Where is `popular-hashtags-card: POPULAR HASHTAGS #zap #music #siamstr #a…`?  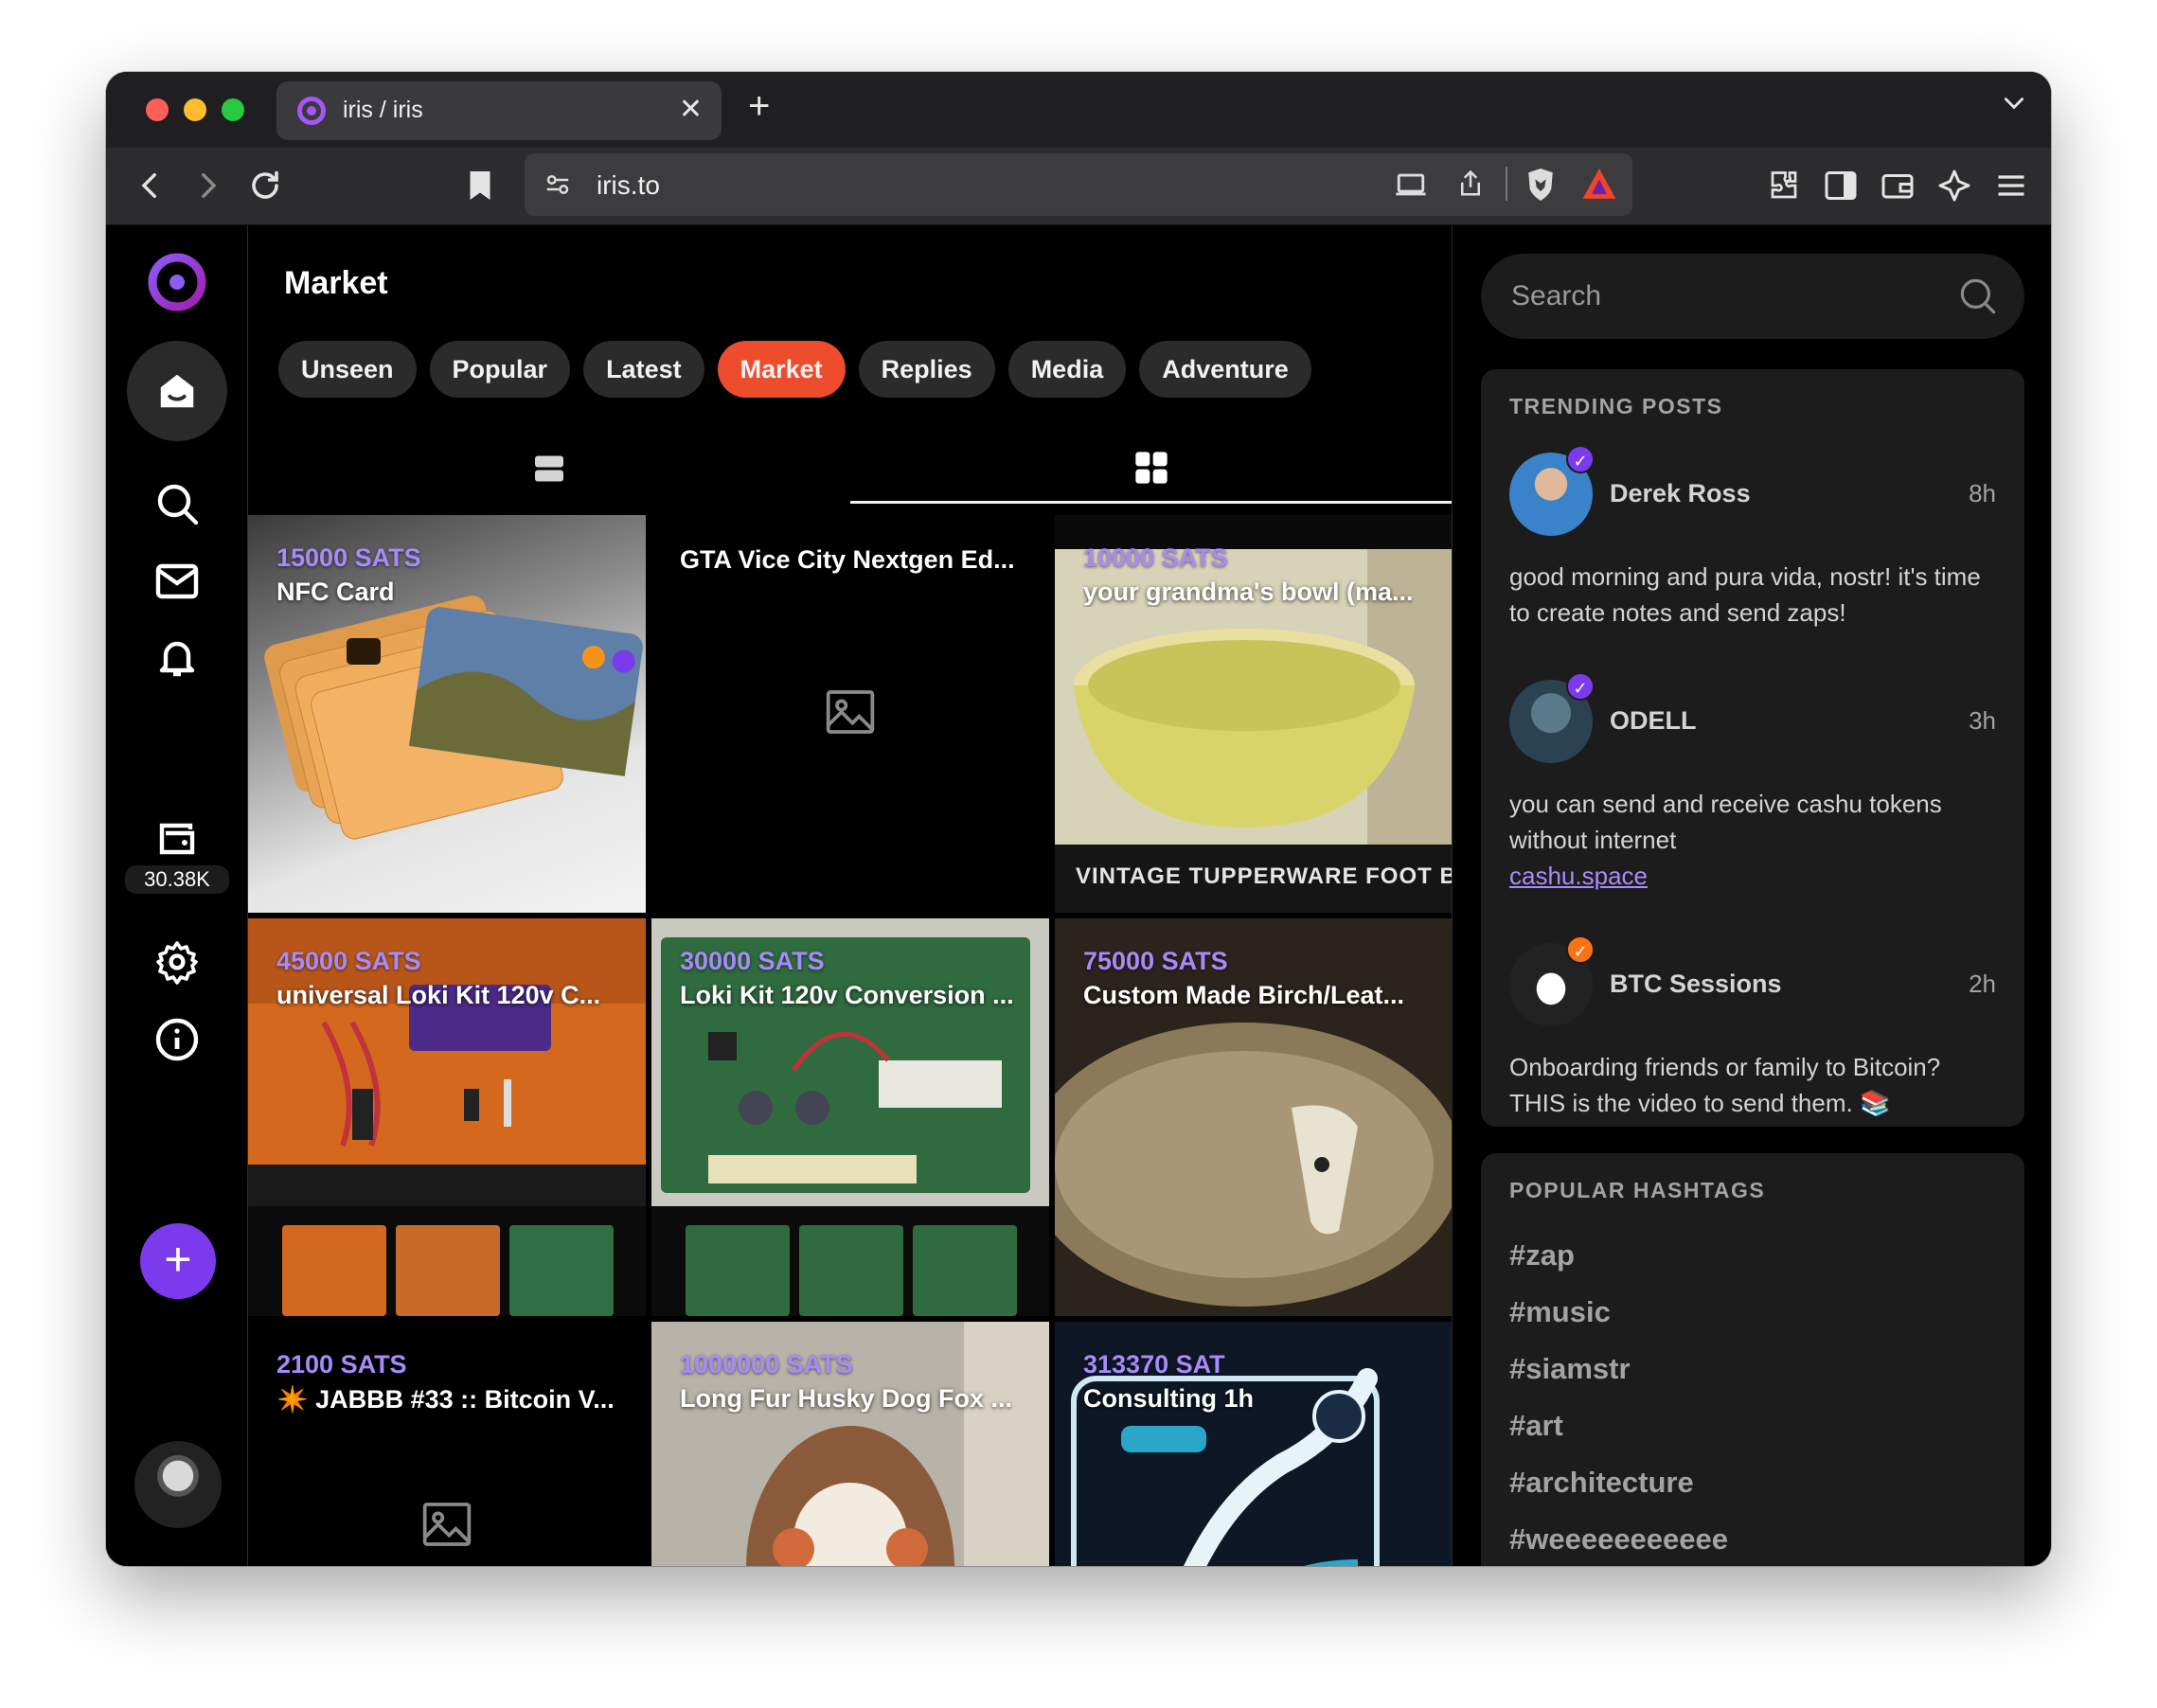
popular-hashtags-card: POPULAR HASHTAGS #zap #music #siamstr #a… is located at coordinates (1752, 1359).